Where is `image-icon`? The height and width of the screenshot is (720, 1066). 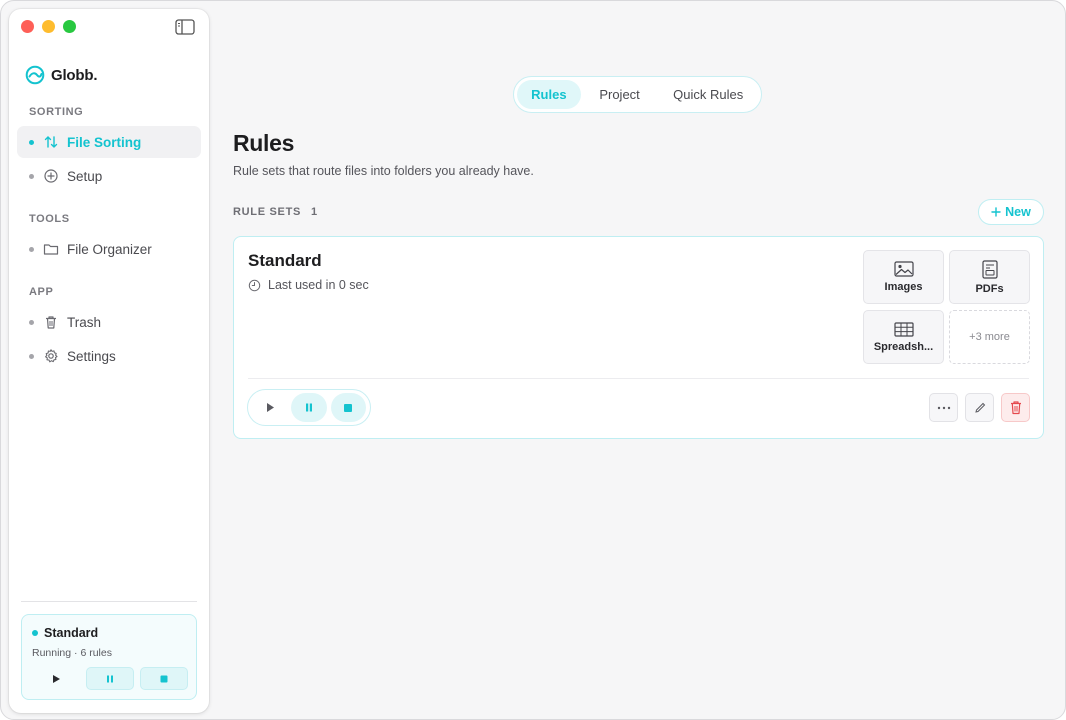
image-icon is located at coordinates (903, 269).